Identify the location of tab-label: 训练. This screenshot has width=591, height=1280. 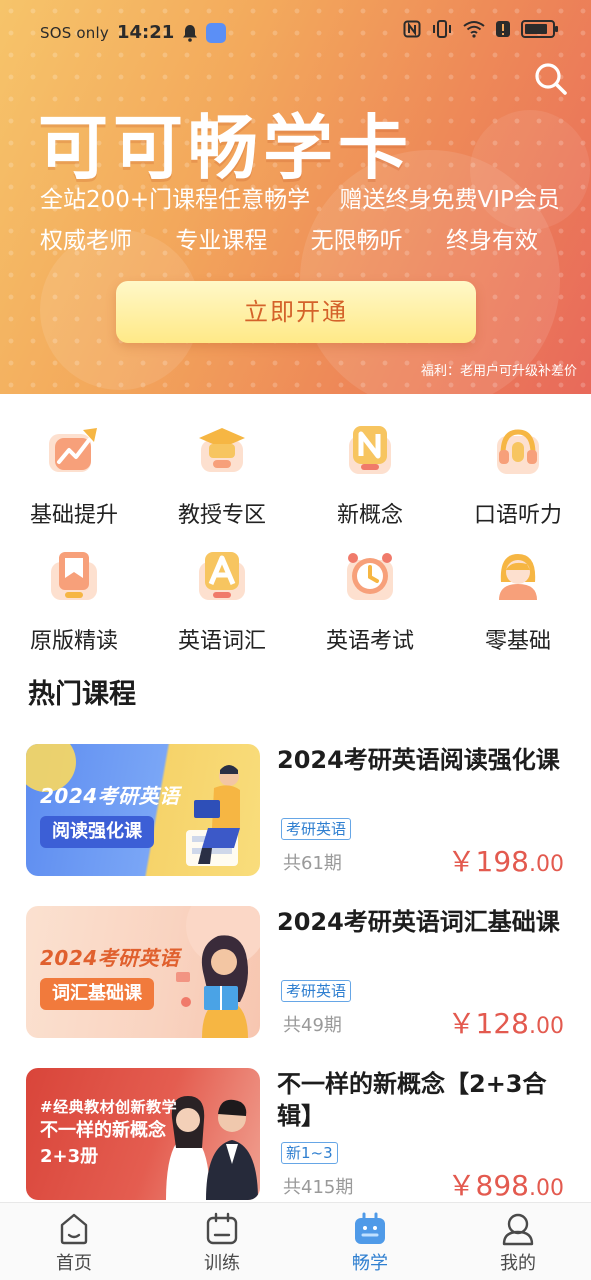
(222, 1263).